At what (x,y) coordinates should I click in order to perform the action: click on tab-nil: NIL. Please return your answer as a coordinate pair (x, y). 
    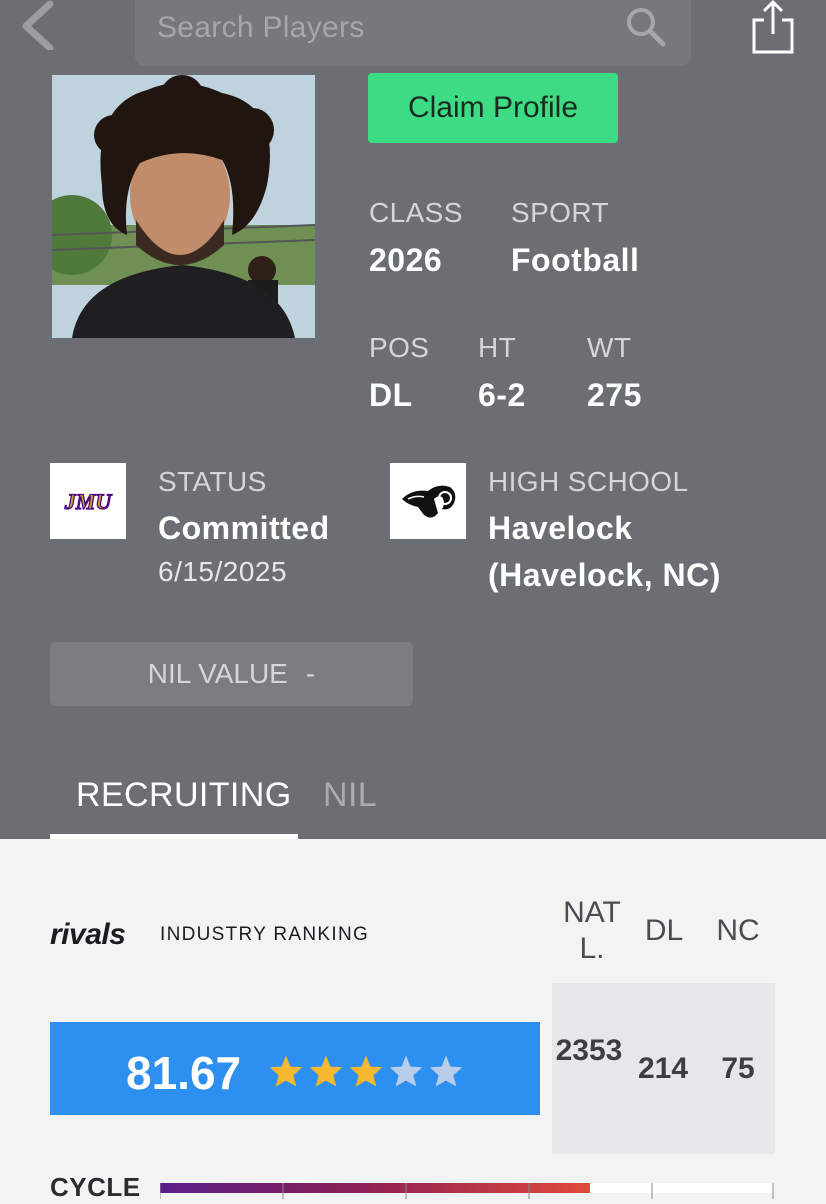
    Looking at the image, I should click on (350, 795).